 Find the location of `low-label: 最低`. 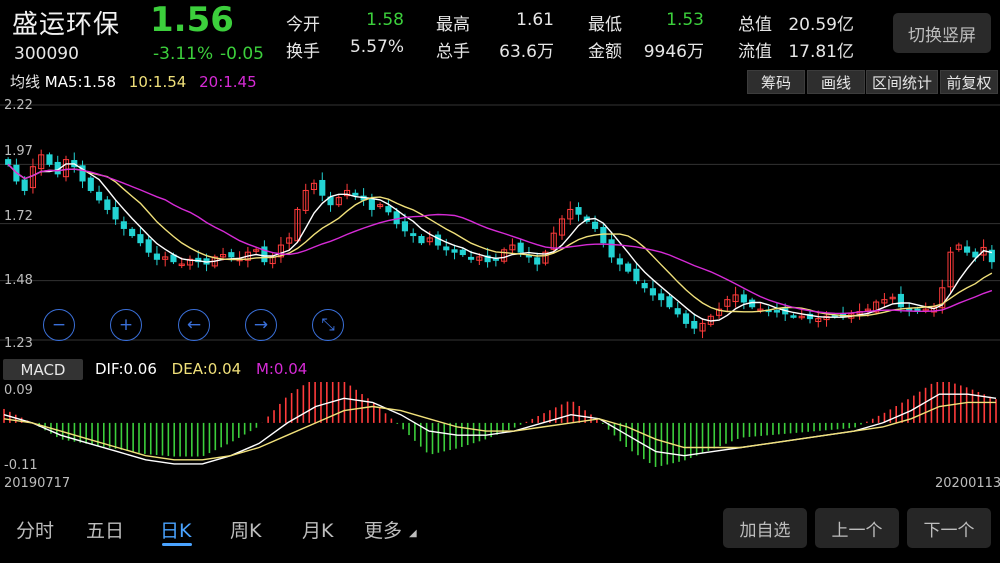

low-label: 最低 is located at coordinates (605, 25).